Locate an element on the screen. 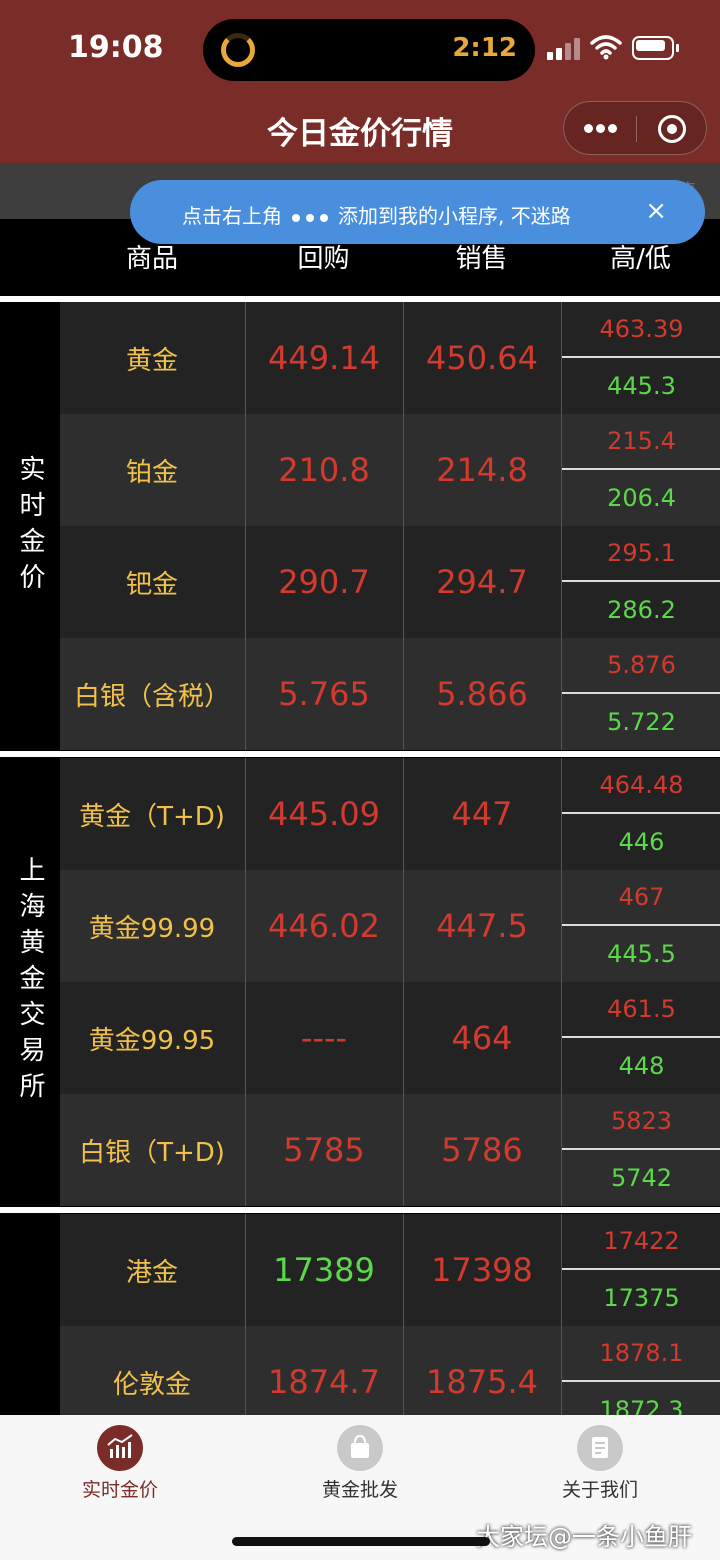 Image resolution: width=720 pixels, height=1560 pixels. product-name: 黄金（T+D) is located at coordinates (152, 816).